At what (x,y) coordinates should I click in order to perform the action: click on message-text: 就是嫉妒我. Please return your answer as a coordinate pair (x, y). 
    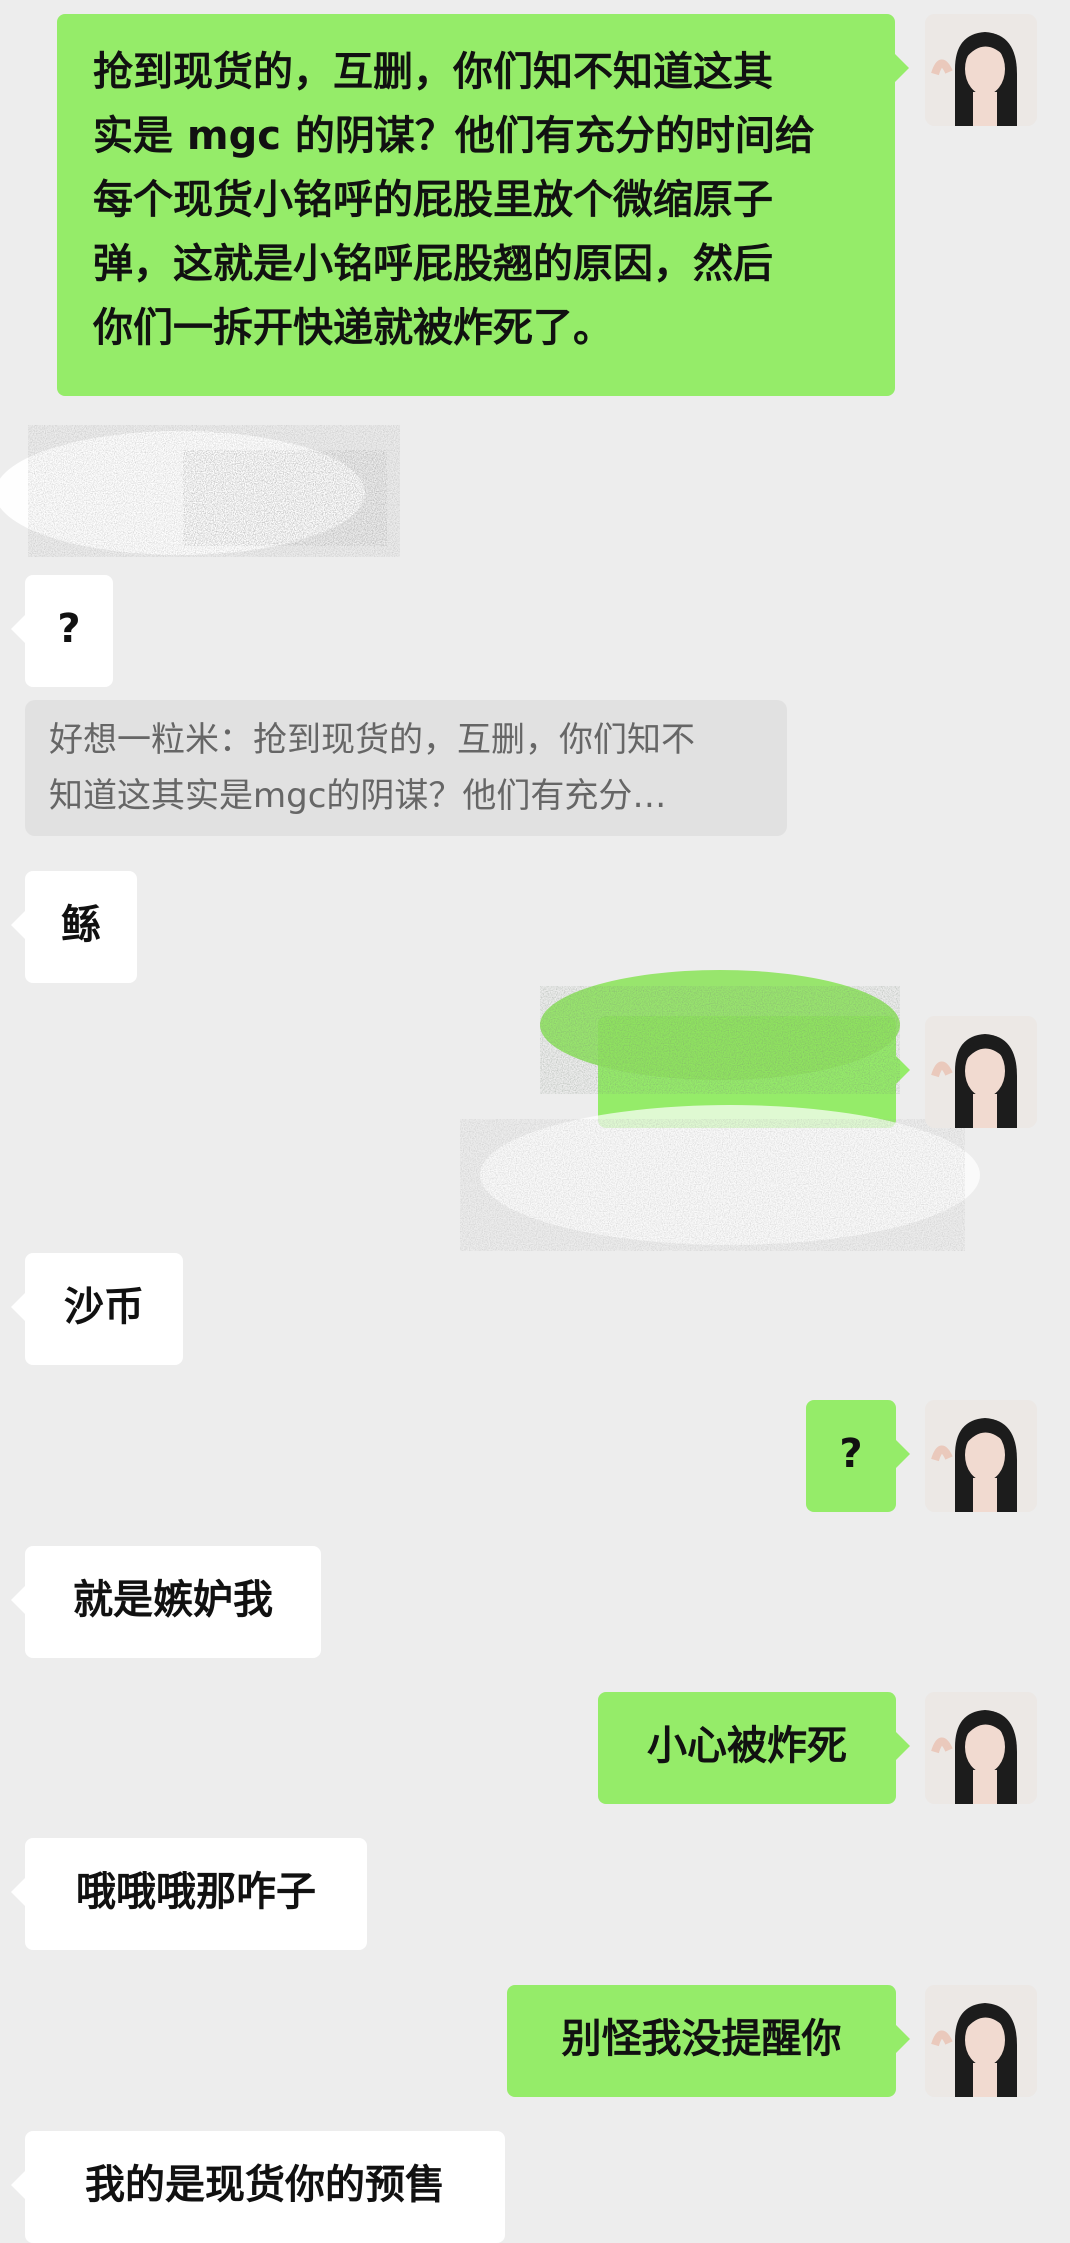
    Looking at the image, I should click on (173, 1600).